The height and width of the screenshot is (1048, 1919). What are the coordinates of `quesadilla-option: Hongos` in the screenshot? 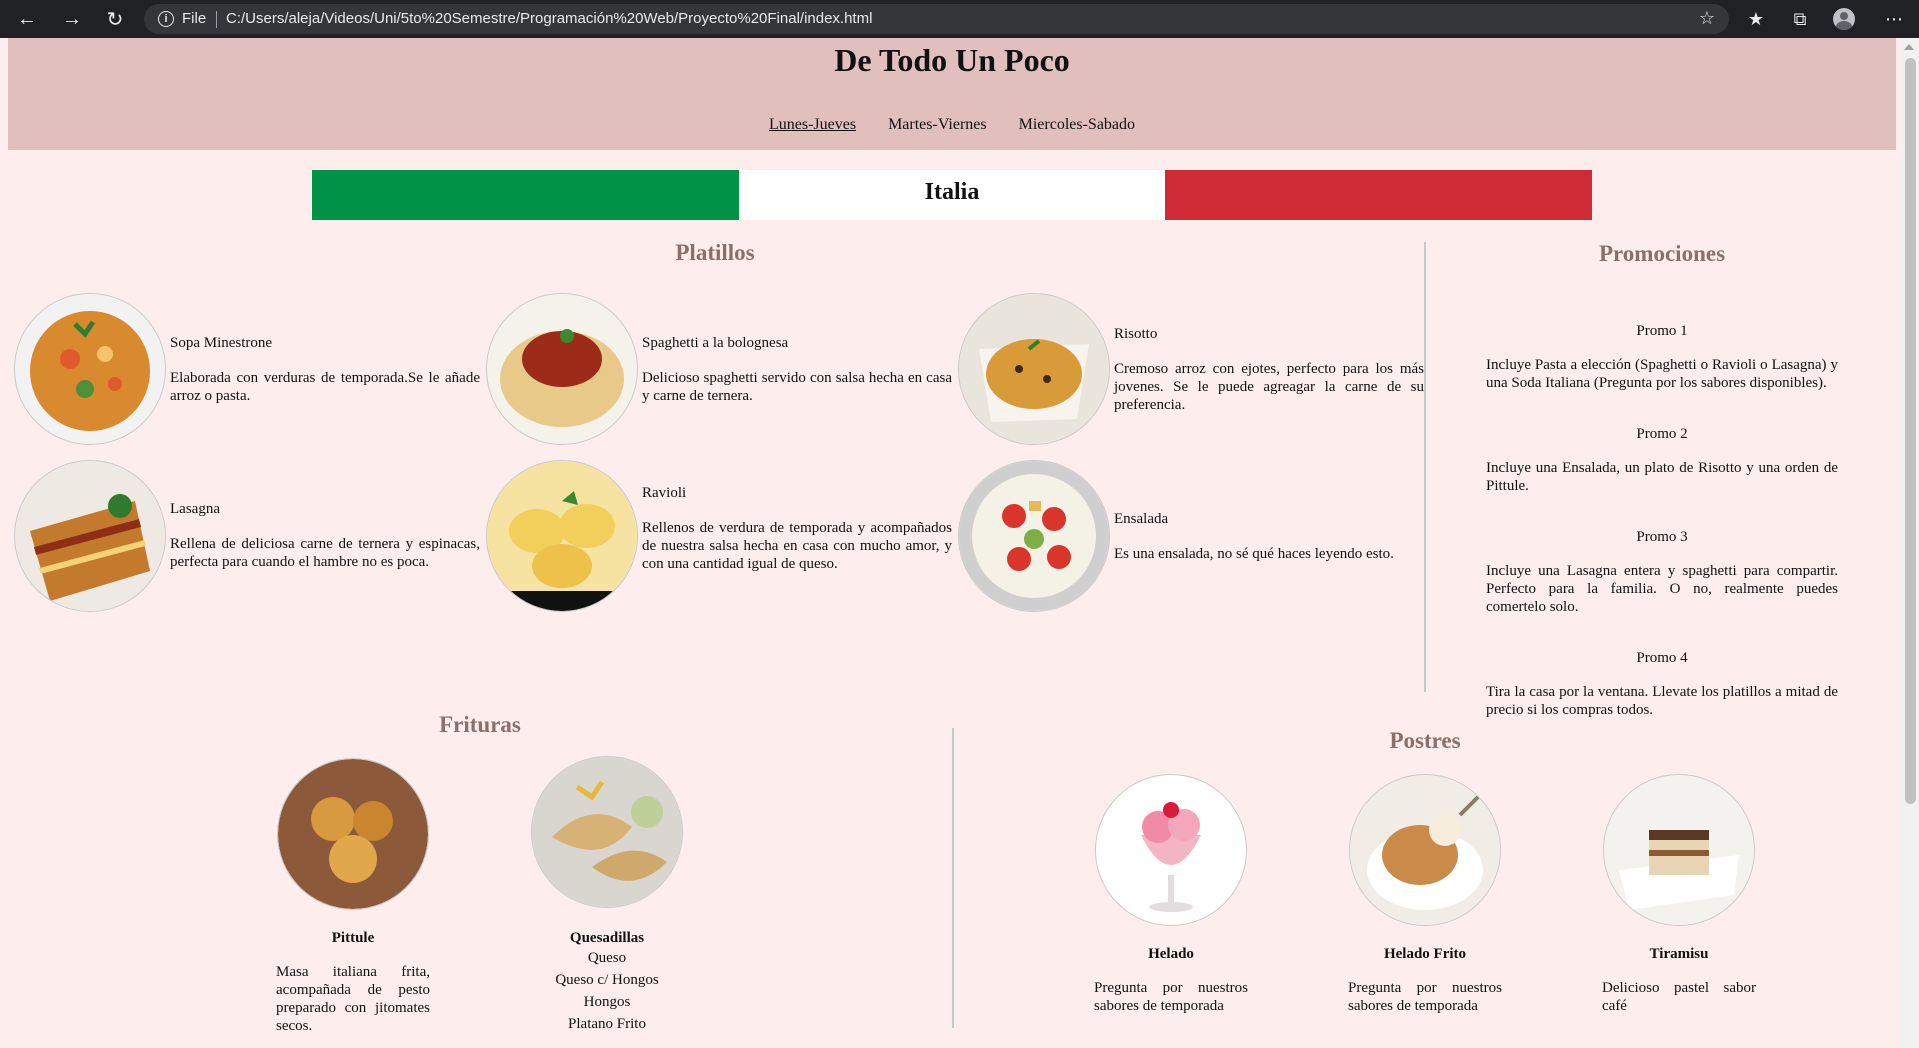 It's located at (607, 1002).